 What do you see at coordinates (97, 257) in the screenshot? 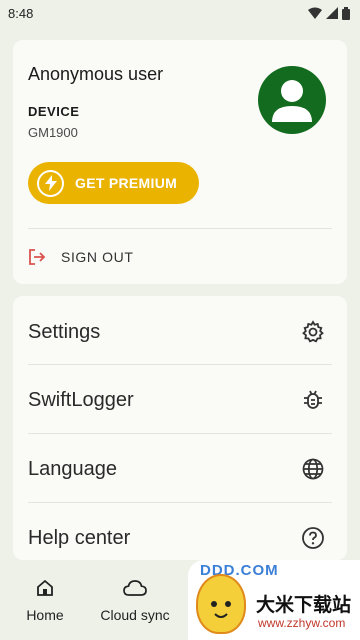
I see `sign-out-label: SIGN OUT` at bounding box center [97, 257].